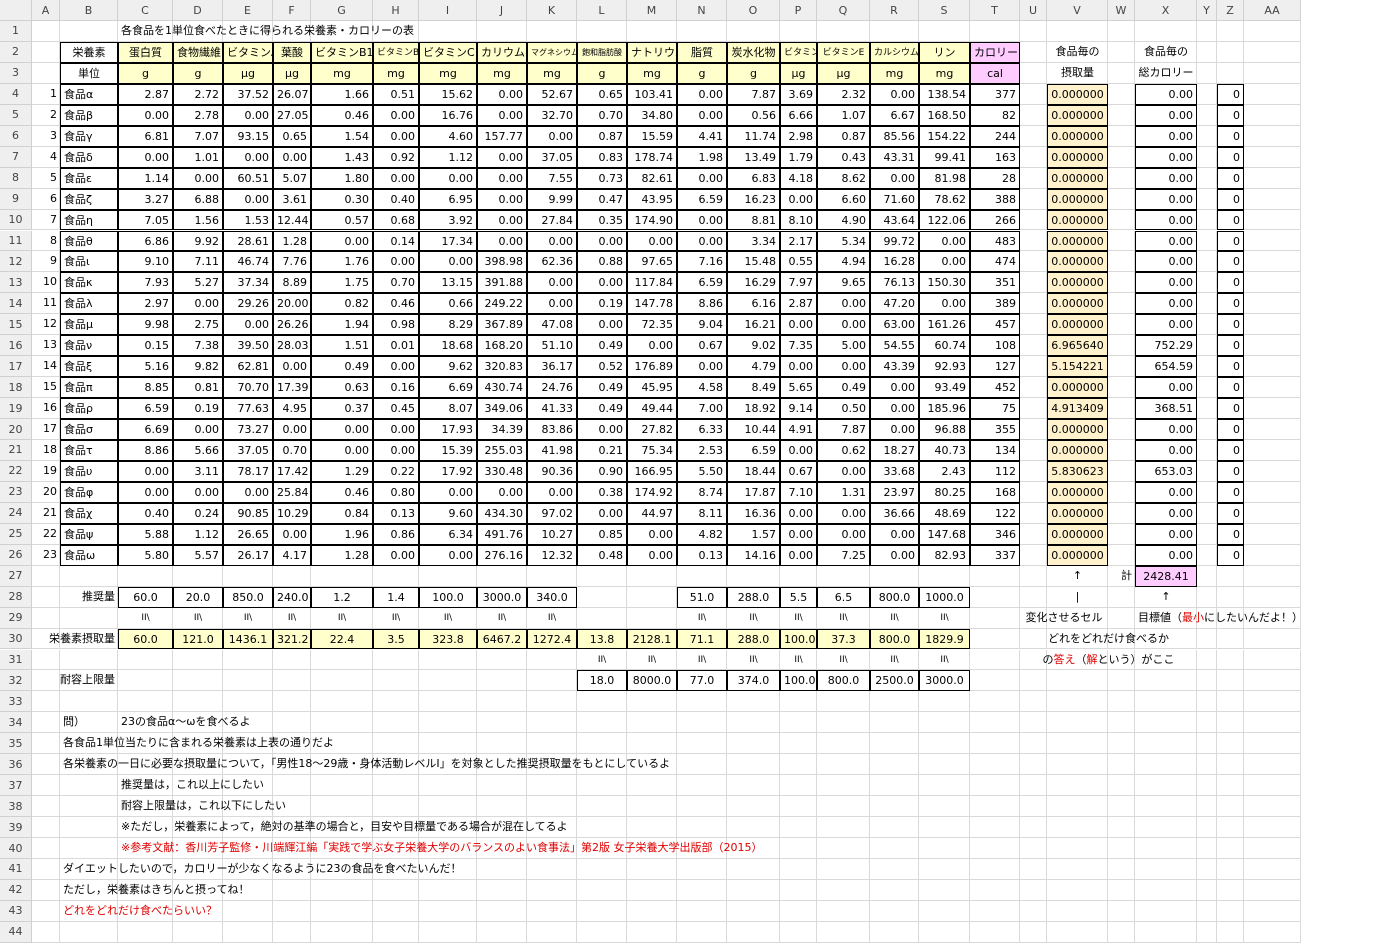 The height and width of the screenshot is (943, 1380). Describe the element at coordinates (552, 471) in the screenshot. I see `food-value-K: 90.36` at that location.